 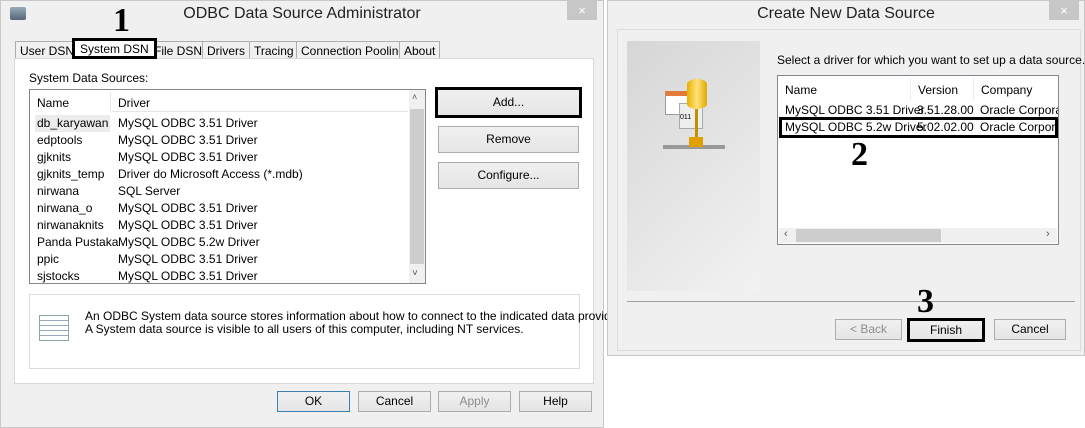 I want to click on cancel-button: Cancel, so click(x=394, y=401).